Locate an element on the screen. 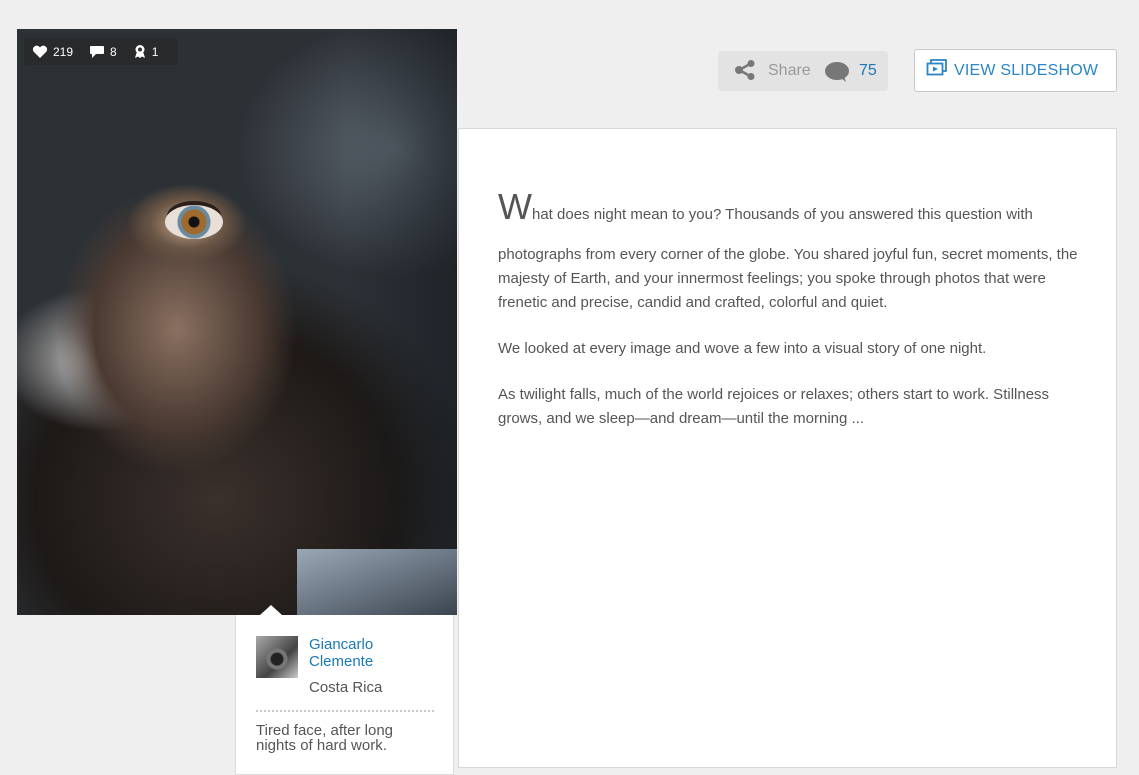 This screenshot has height=775, width=1139. photo-eye is located at coordinates (194, 222).